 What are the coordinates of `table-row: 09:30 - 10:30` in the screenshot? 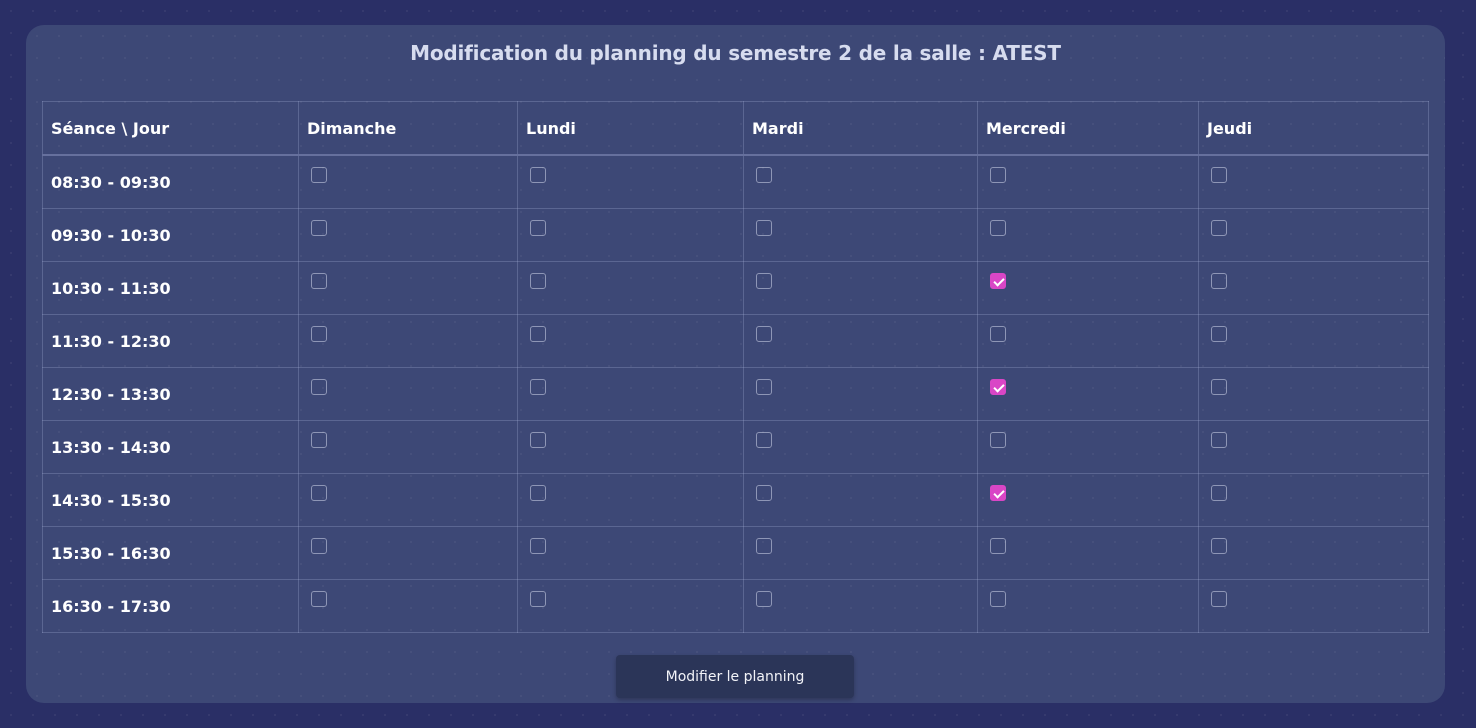 It's located at (735, 235).